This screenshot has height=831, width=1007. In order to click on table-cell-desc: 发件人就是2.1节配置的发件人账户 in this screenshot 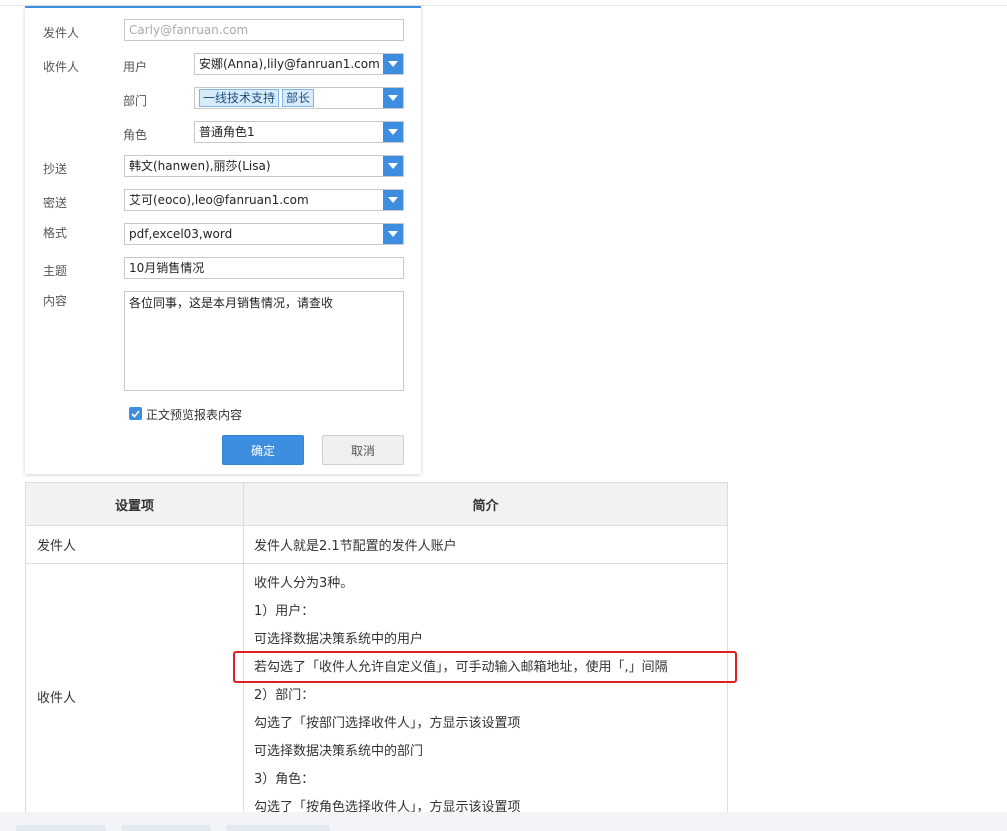, I will do `click(485, 544)`.